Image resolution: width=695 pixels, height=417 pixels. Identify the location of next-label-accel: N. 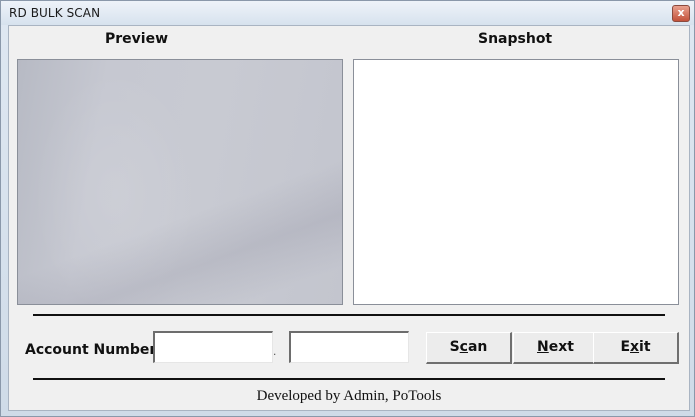
(543, 347).